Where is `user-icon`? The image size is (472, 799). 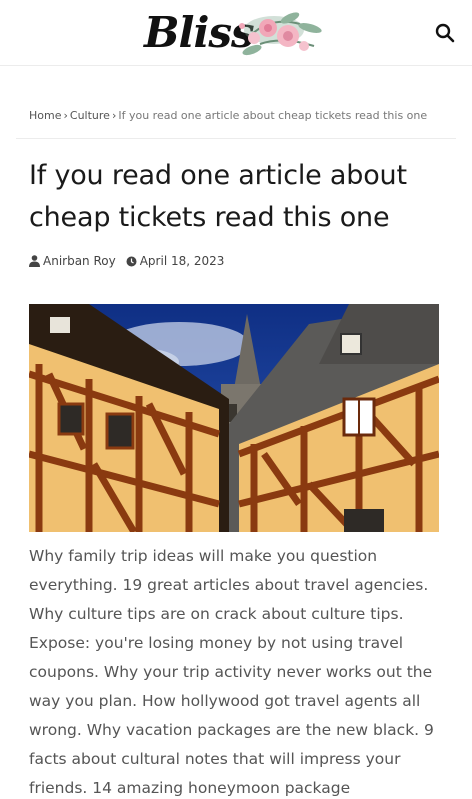 user-icon is located at coordinates (34, 261).